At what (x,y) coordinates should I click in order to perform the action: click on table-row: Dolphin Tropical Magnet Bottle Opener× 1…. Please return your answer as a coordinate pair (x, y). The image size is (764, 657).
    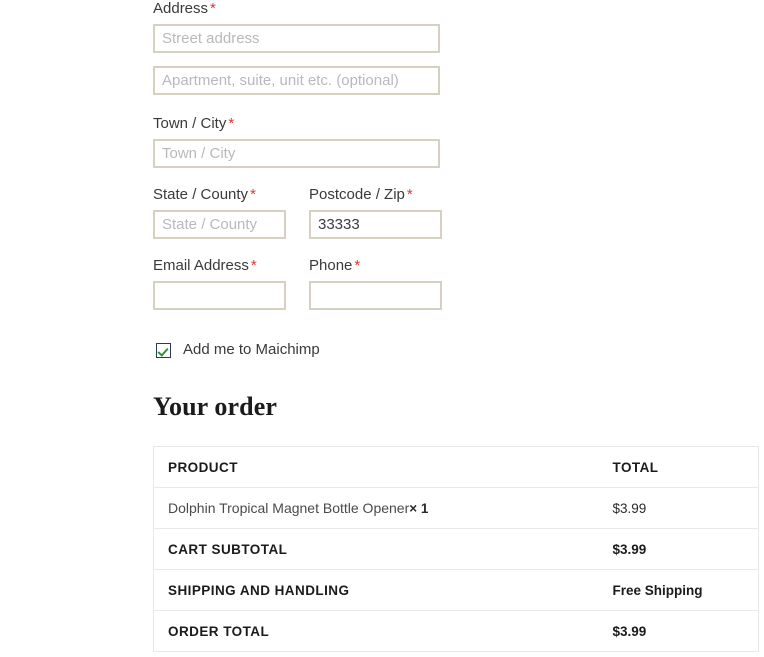
    Looking at the image, I should click on (456, 508).